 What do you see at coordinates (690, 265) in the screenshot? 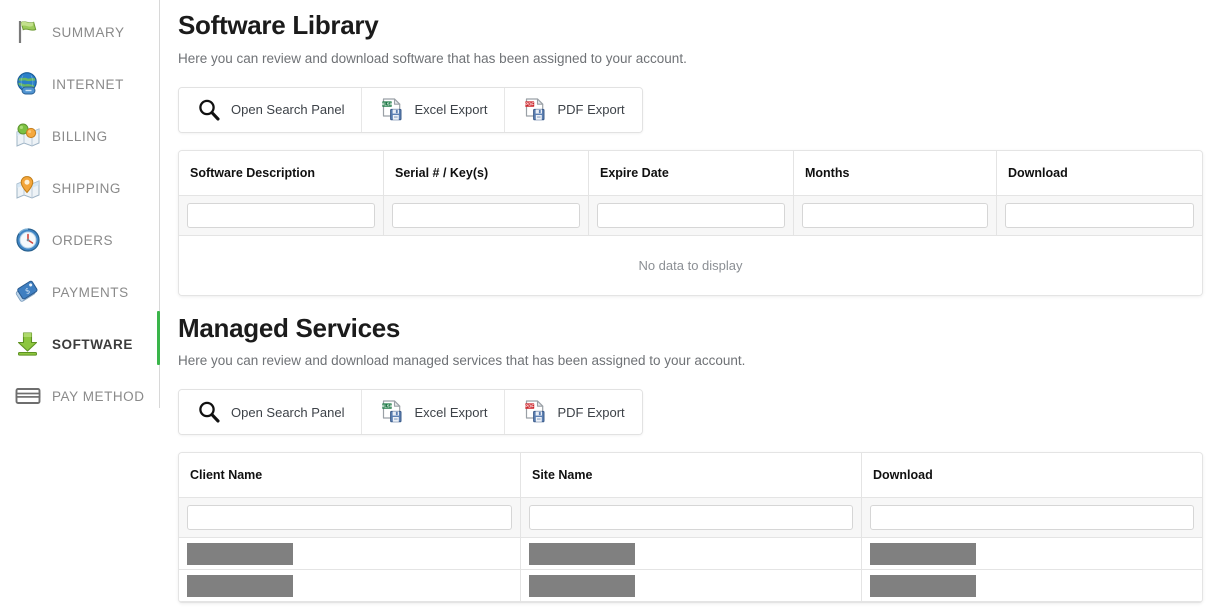
I see `empty-state-message: No data to display` at bounding box center [690, 265].